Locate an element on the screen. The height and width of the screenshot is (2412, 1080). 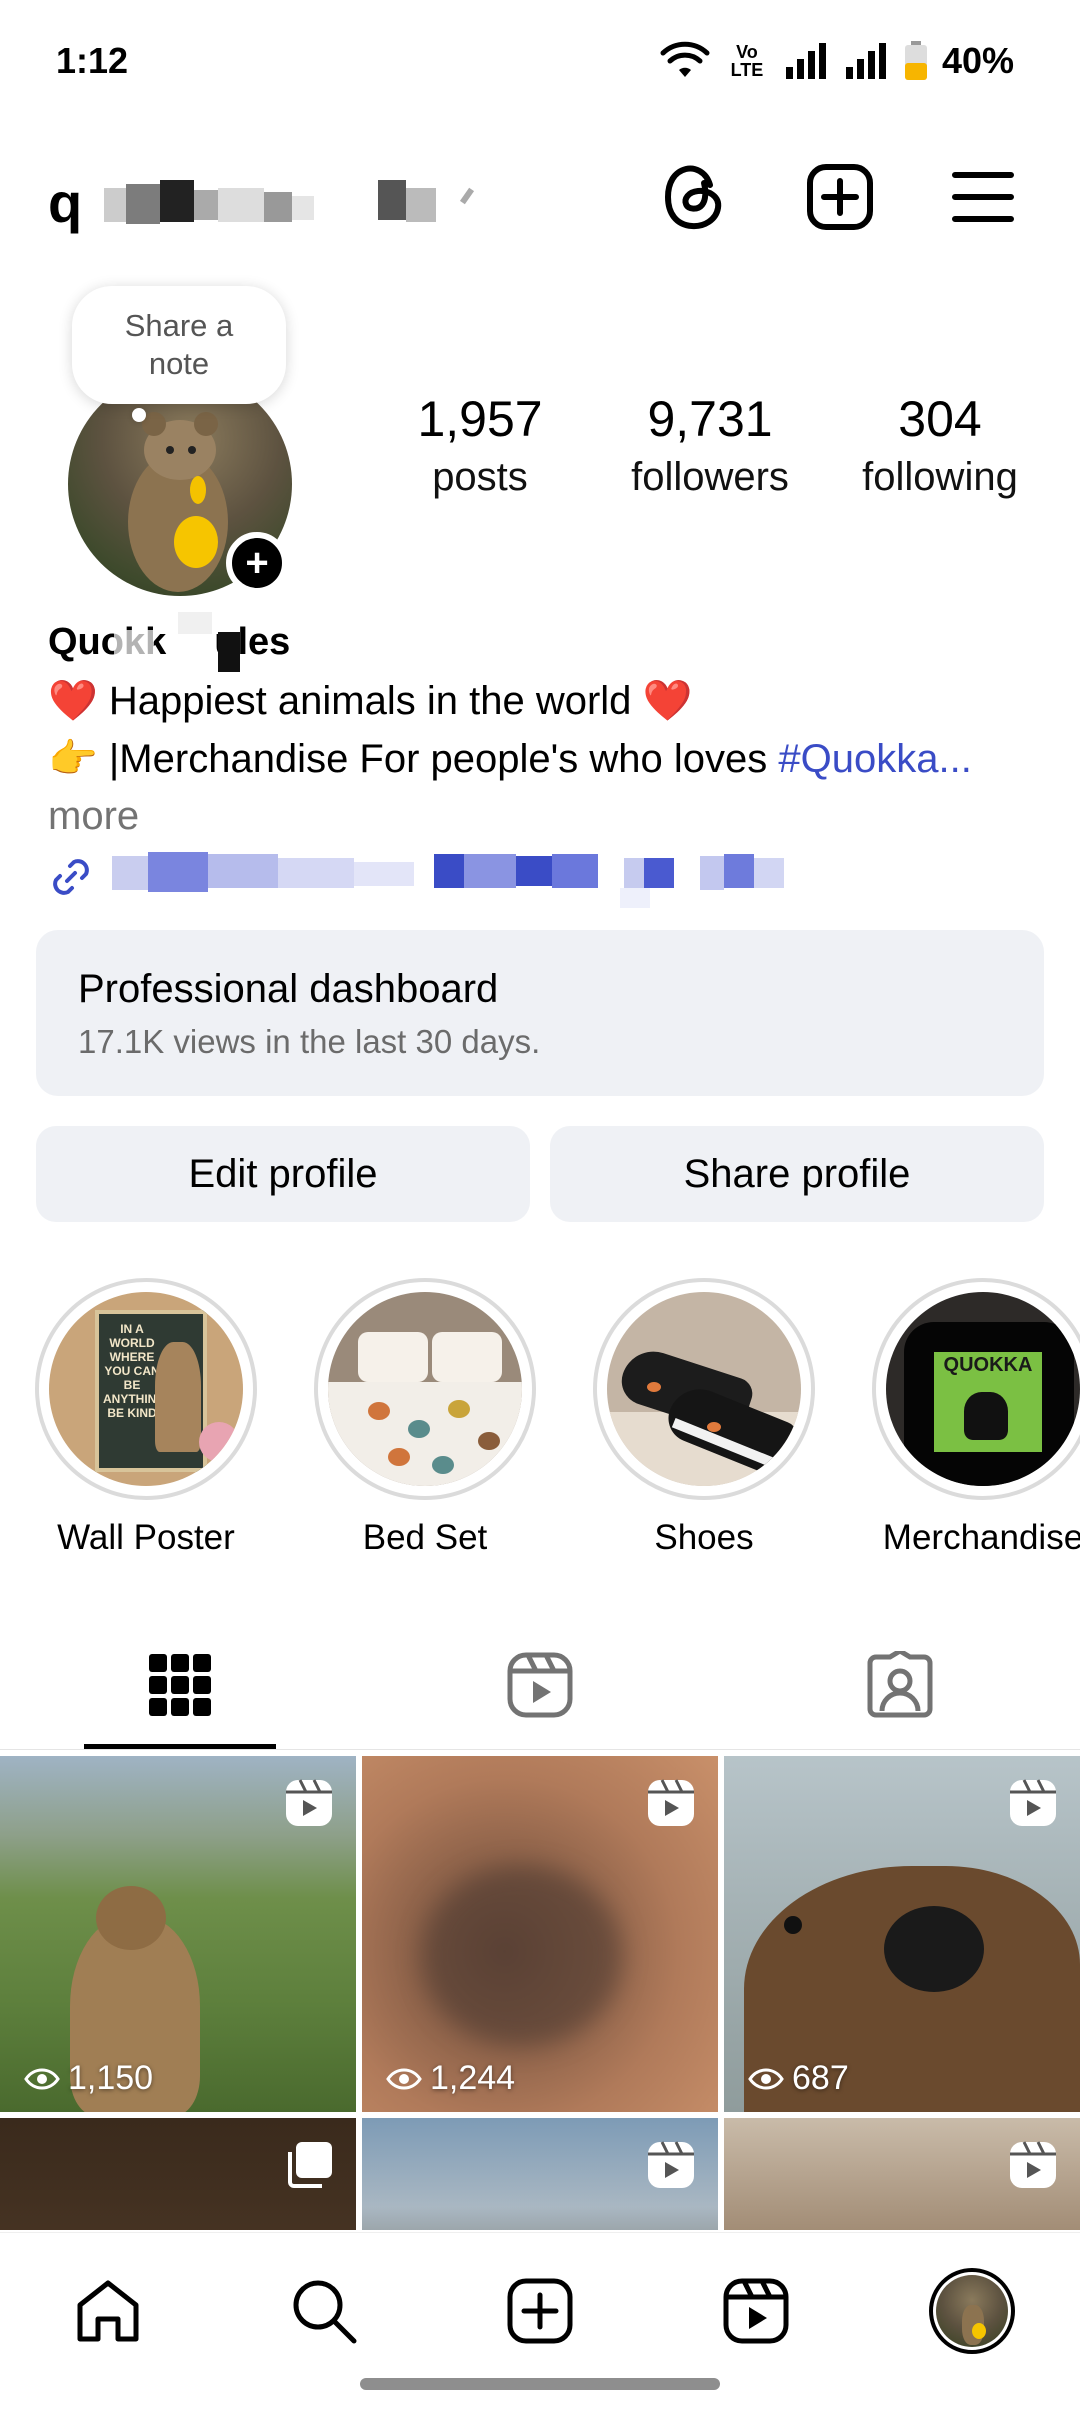
dashboard-subtitle: 17.1K views in the last 30 days. is located at coordinates (309, 1041).